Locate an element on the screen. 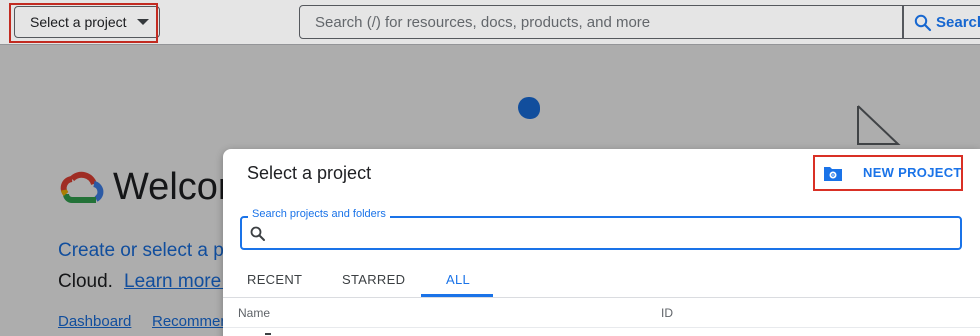 The width and height of the screenshot is (980, 336). tab-starred: STARRED is located at coordinates (373, 279).